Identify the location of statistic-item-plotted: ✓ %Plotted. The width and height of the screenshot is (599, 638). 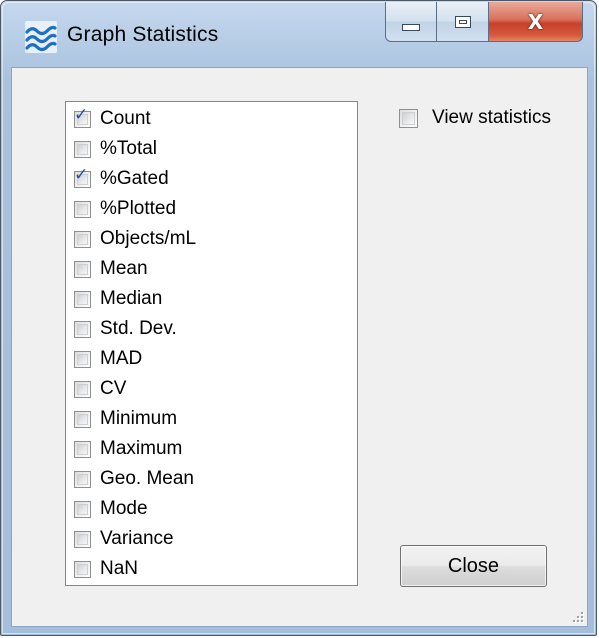
(125, 209).